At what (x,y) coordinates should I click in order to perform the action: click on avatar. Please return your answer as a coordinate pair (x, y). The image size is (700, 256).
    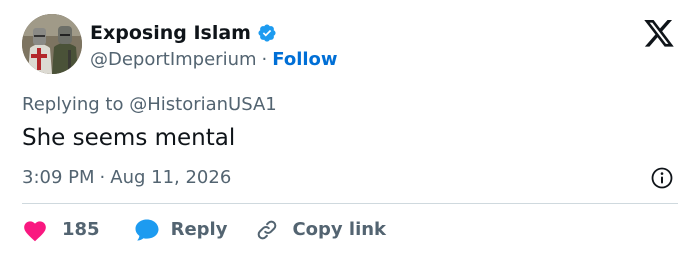
    Looking at the image, I should click on (52, 44).